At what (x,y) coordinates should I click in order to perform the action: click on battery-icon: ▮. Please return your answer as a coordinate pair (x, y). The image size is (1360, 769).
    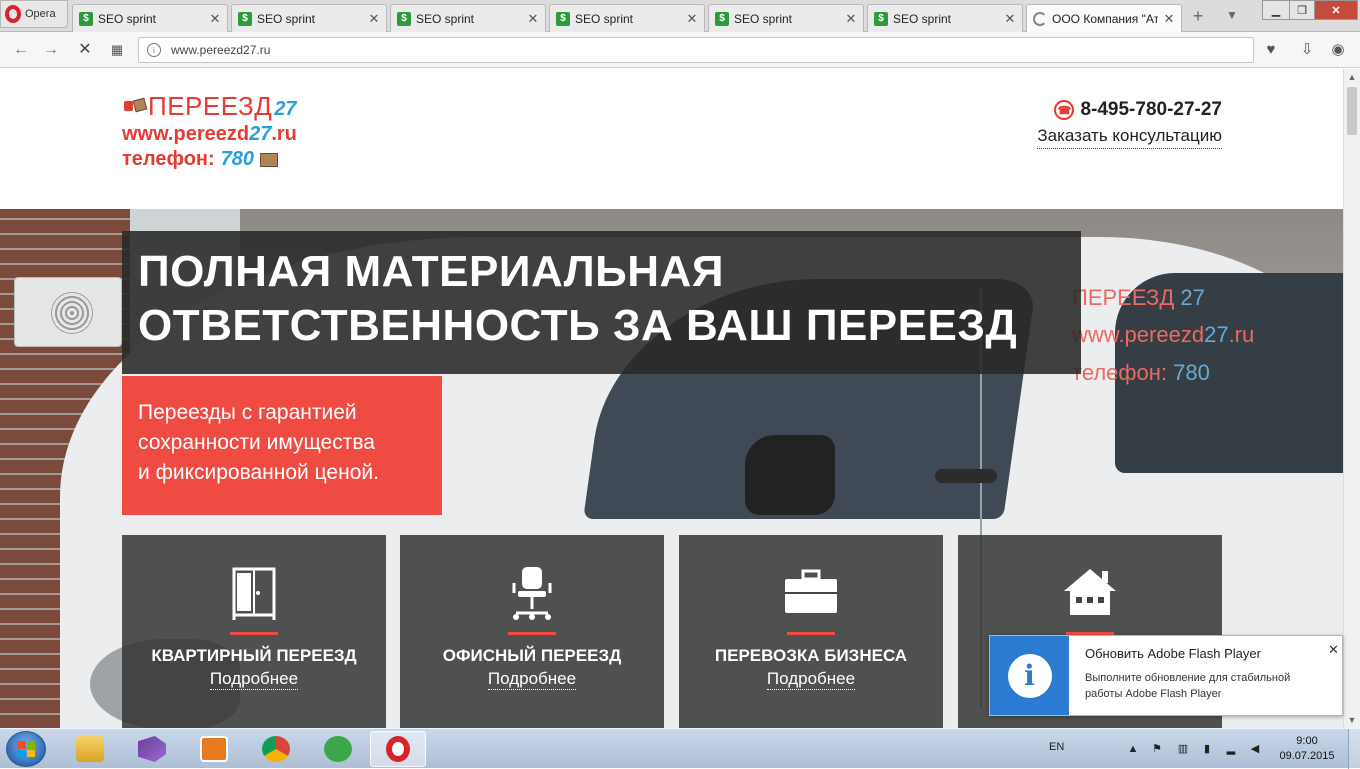
    Looking at the image, I should click on (1207, 749).